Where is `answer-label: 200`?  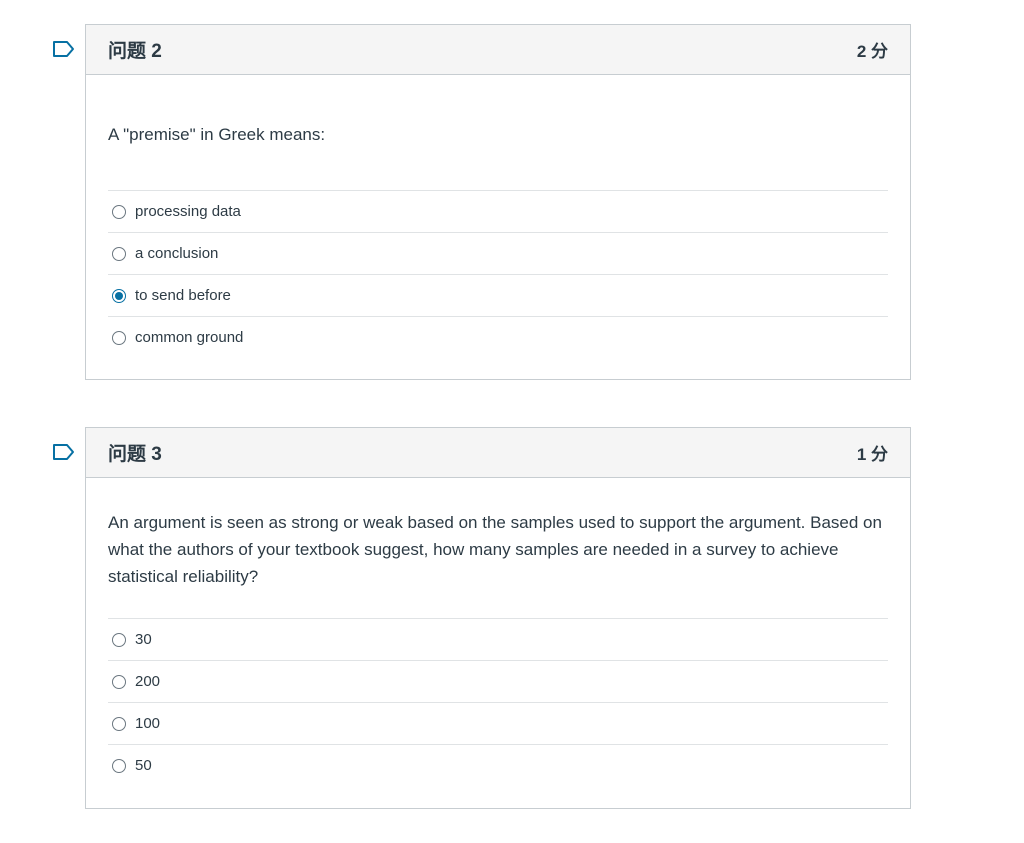 answer-label: 200 is located at coordinates (148, 681).